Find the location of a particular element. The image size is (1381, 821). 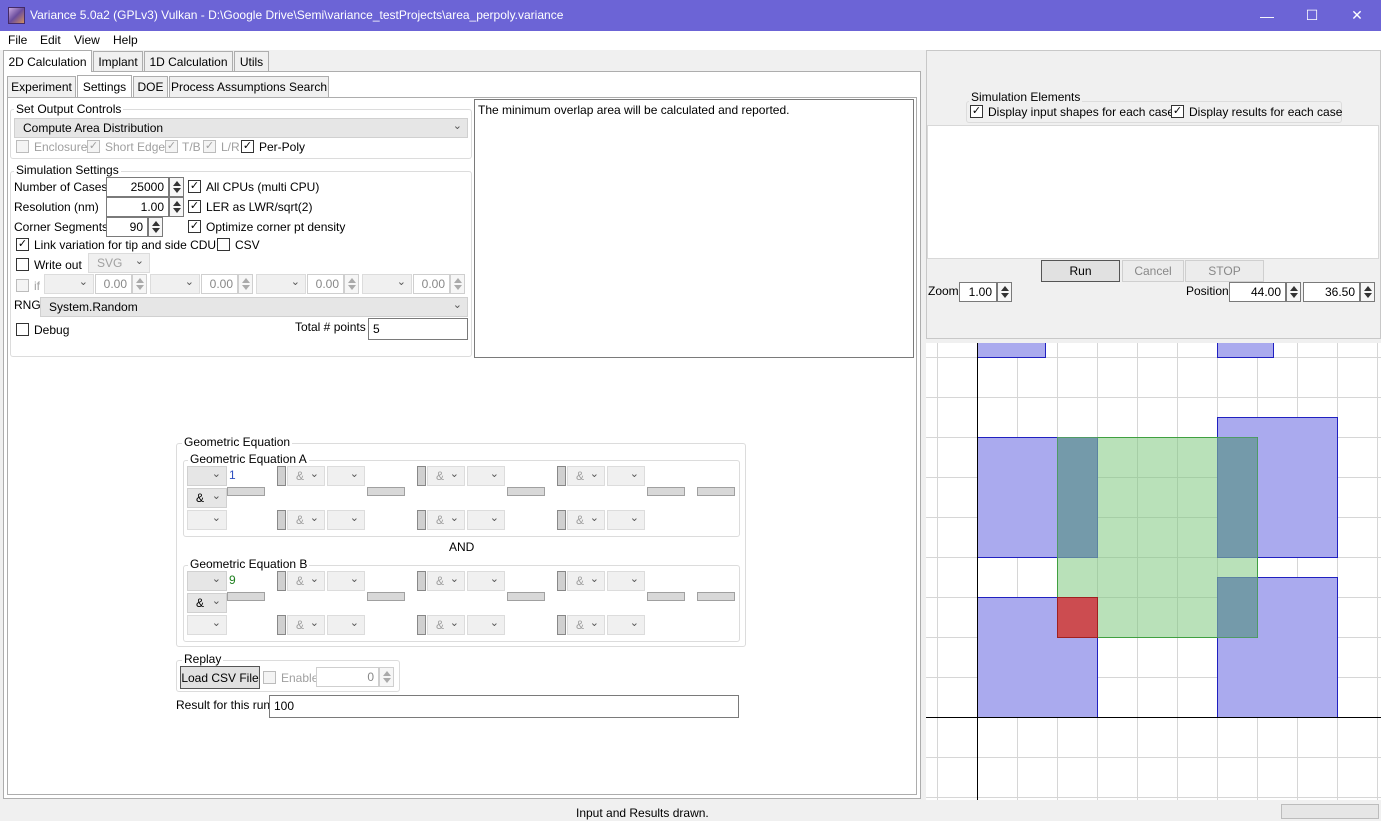

debug-checkbox is located at coordinates (22, 329).